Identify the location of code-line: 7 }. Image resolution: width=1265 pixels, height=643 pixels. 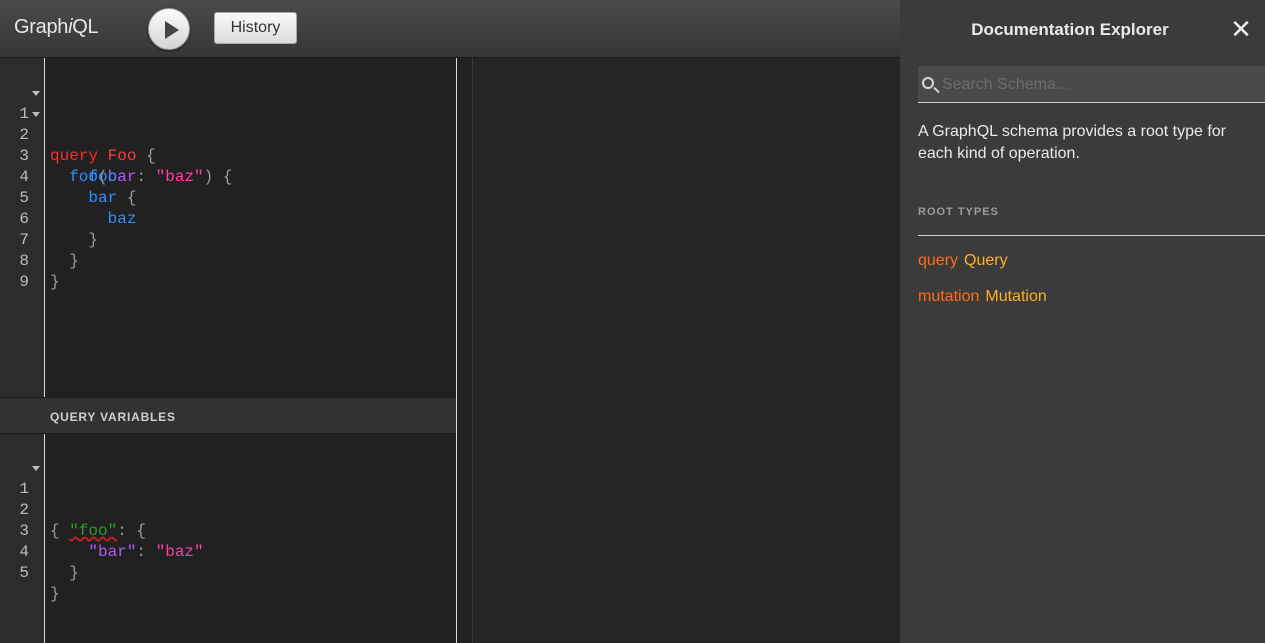
(228, 239).